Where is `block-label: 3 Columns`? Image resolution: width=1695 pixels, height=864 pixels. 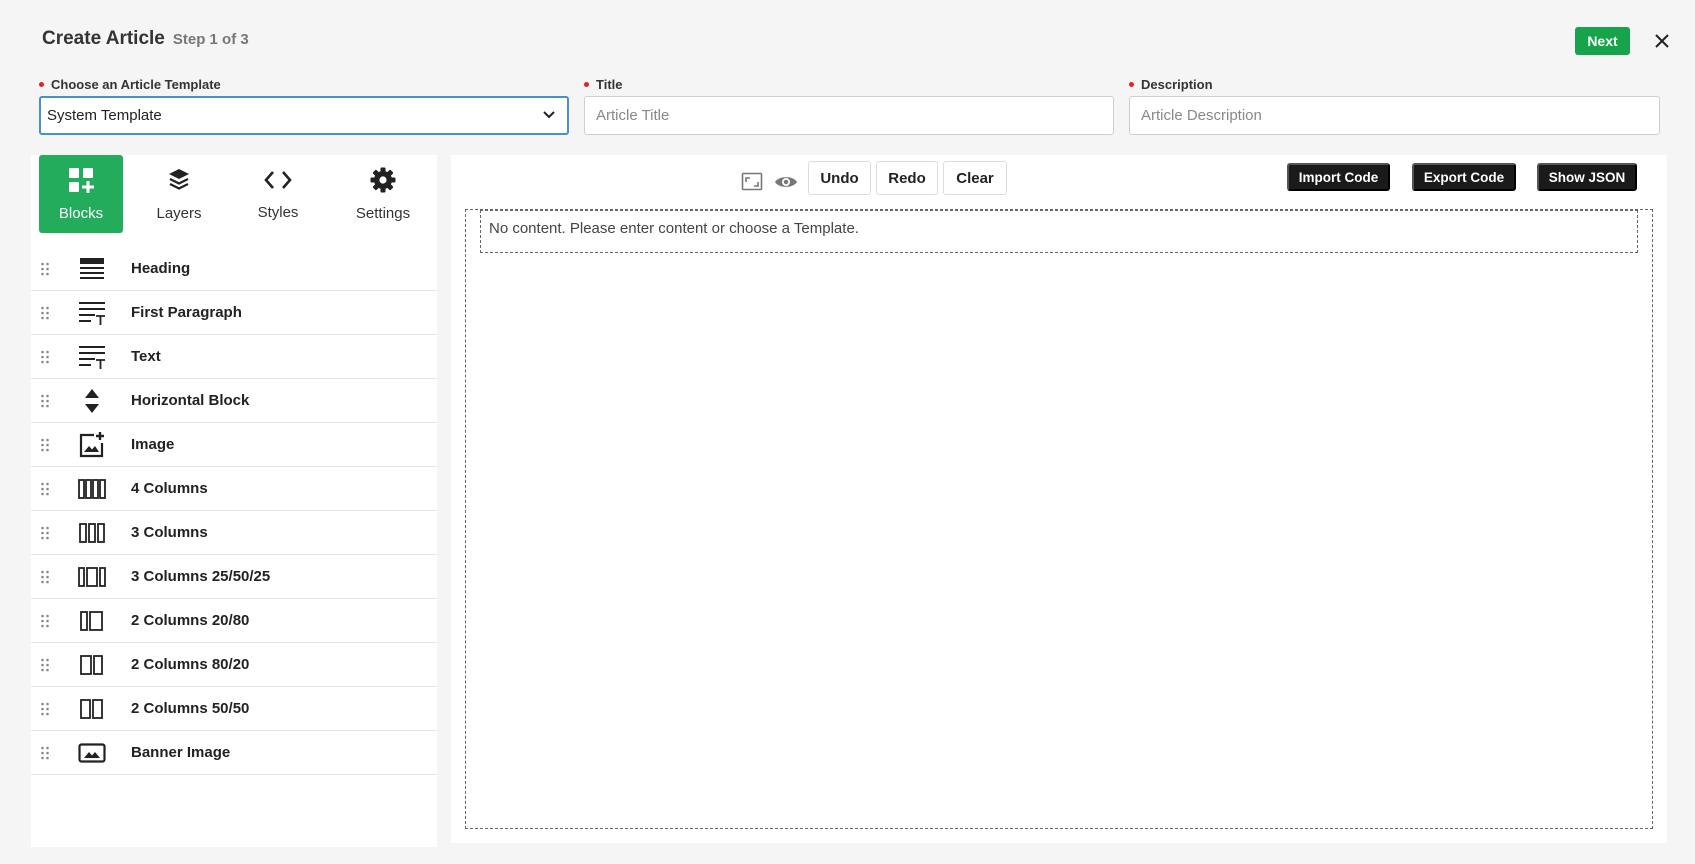 block-label: 3 Columns is located at coordinates (169, 532).